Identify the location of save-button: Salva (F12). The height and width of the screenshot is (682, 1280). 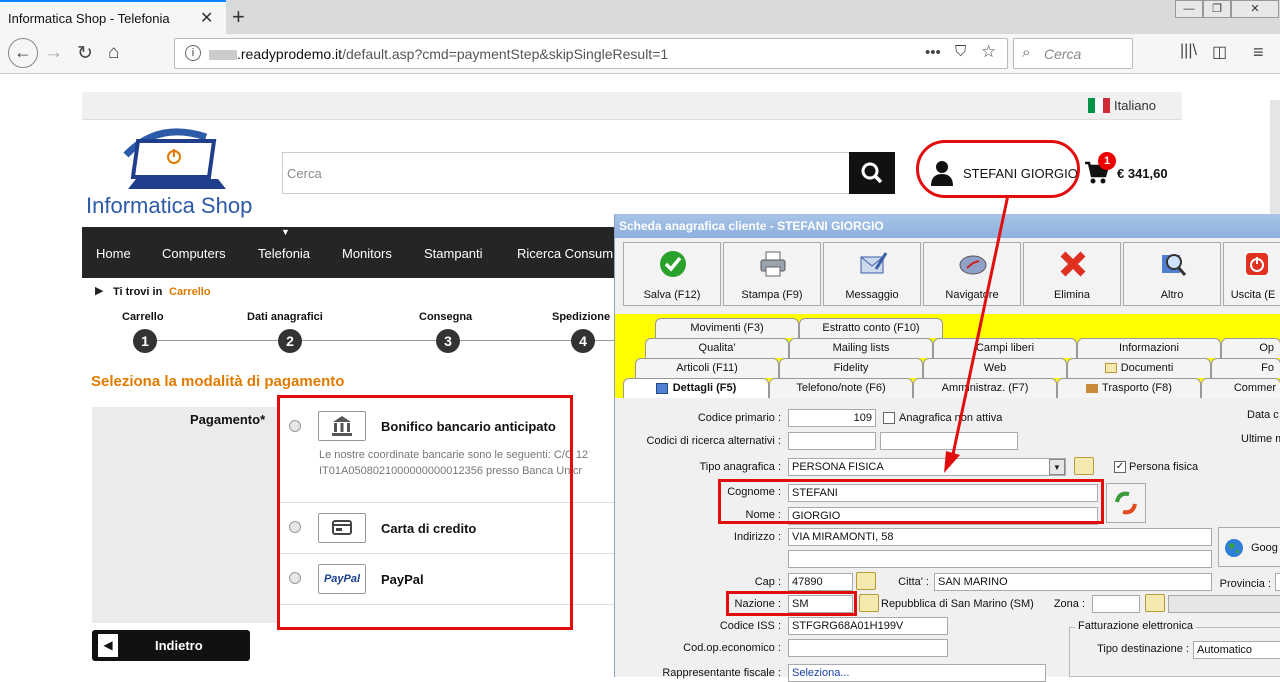
(672, 274).